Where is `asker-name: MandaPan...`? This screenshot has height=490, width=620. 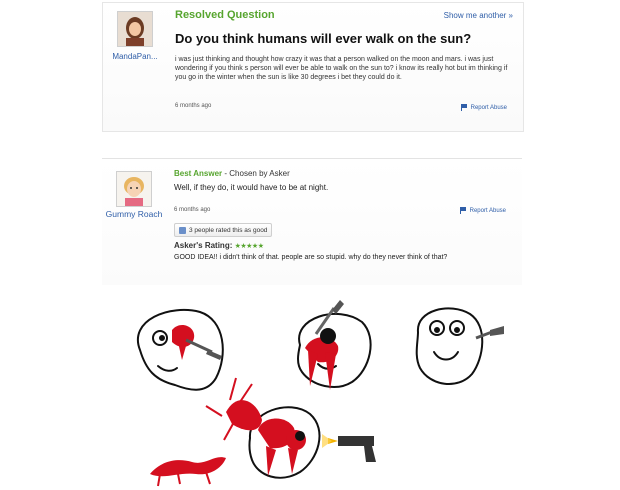
asker-name: MandaPan... is located at coordinates (135, 56).